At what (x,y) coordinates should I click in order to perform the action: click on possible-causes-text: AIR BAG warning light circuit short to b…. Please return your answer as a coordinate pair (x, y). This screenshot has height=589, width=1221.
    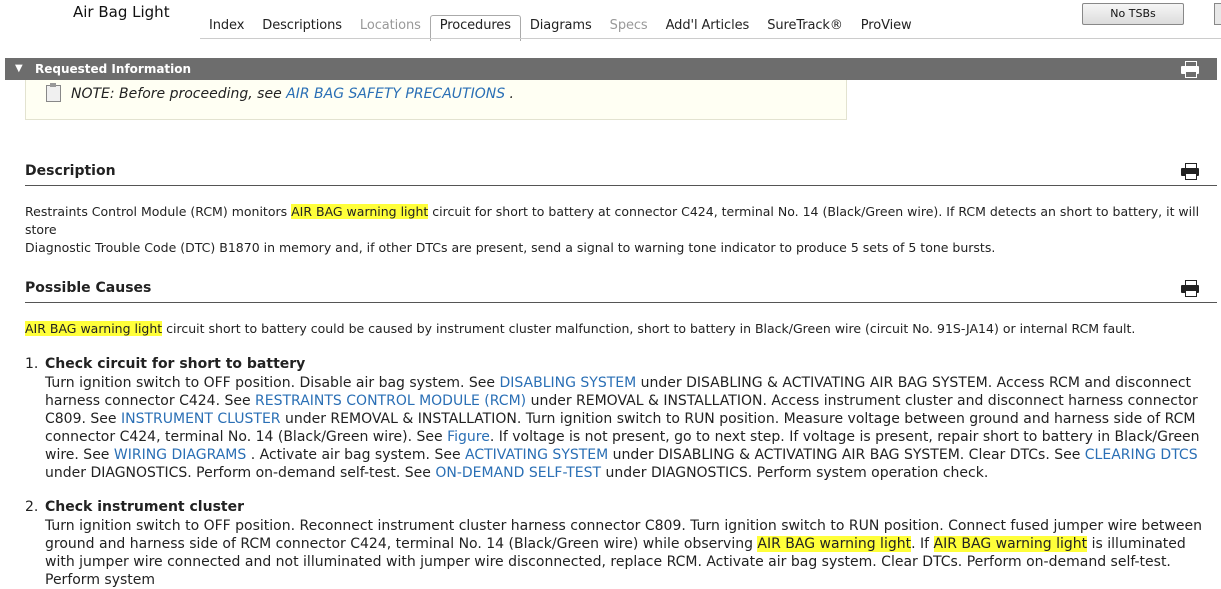
    Looking at the image, I should click on (580, 328).